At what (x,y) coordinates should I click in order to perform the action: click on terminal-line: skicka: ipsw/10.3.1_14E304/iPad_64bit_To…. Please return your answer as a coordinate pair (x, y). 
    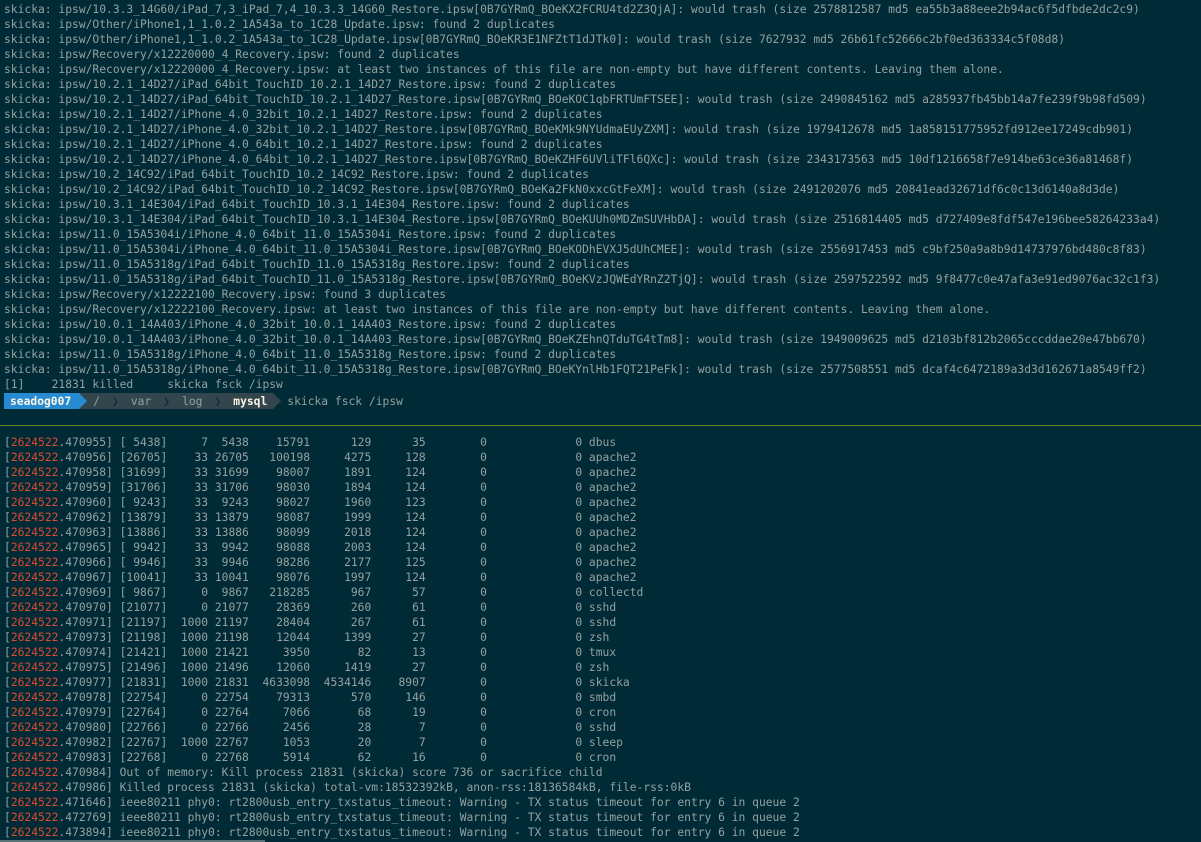
    Looking at the image, I should click on (317, 204).